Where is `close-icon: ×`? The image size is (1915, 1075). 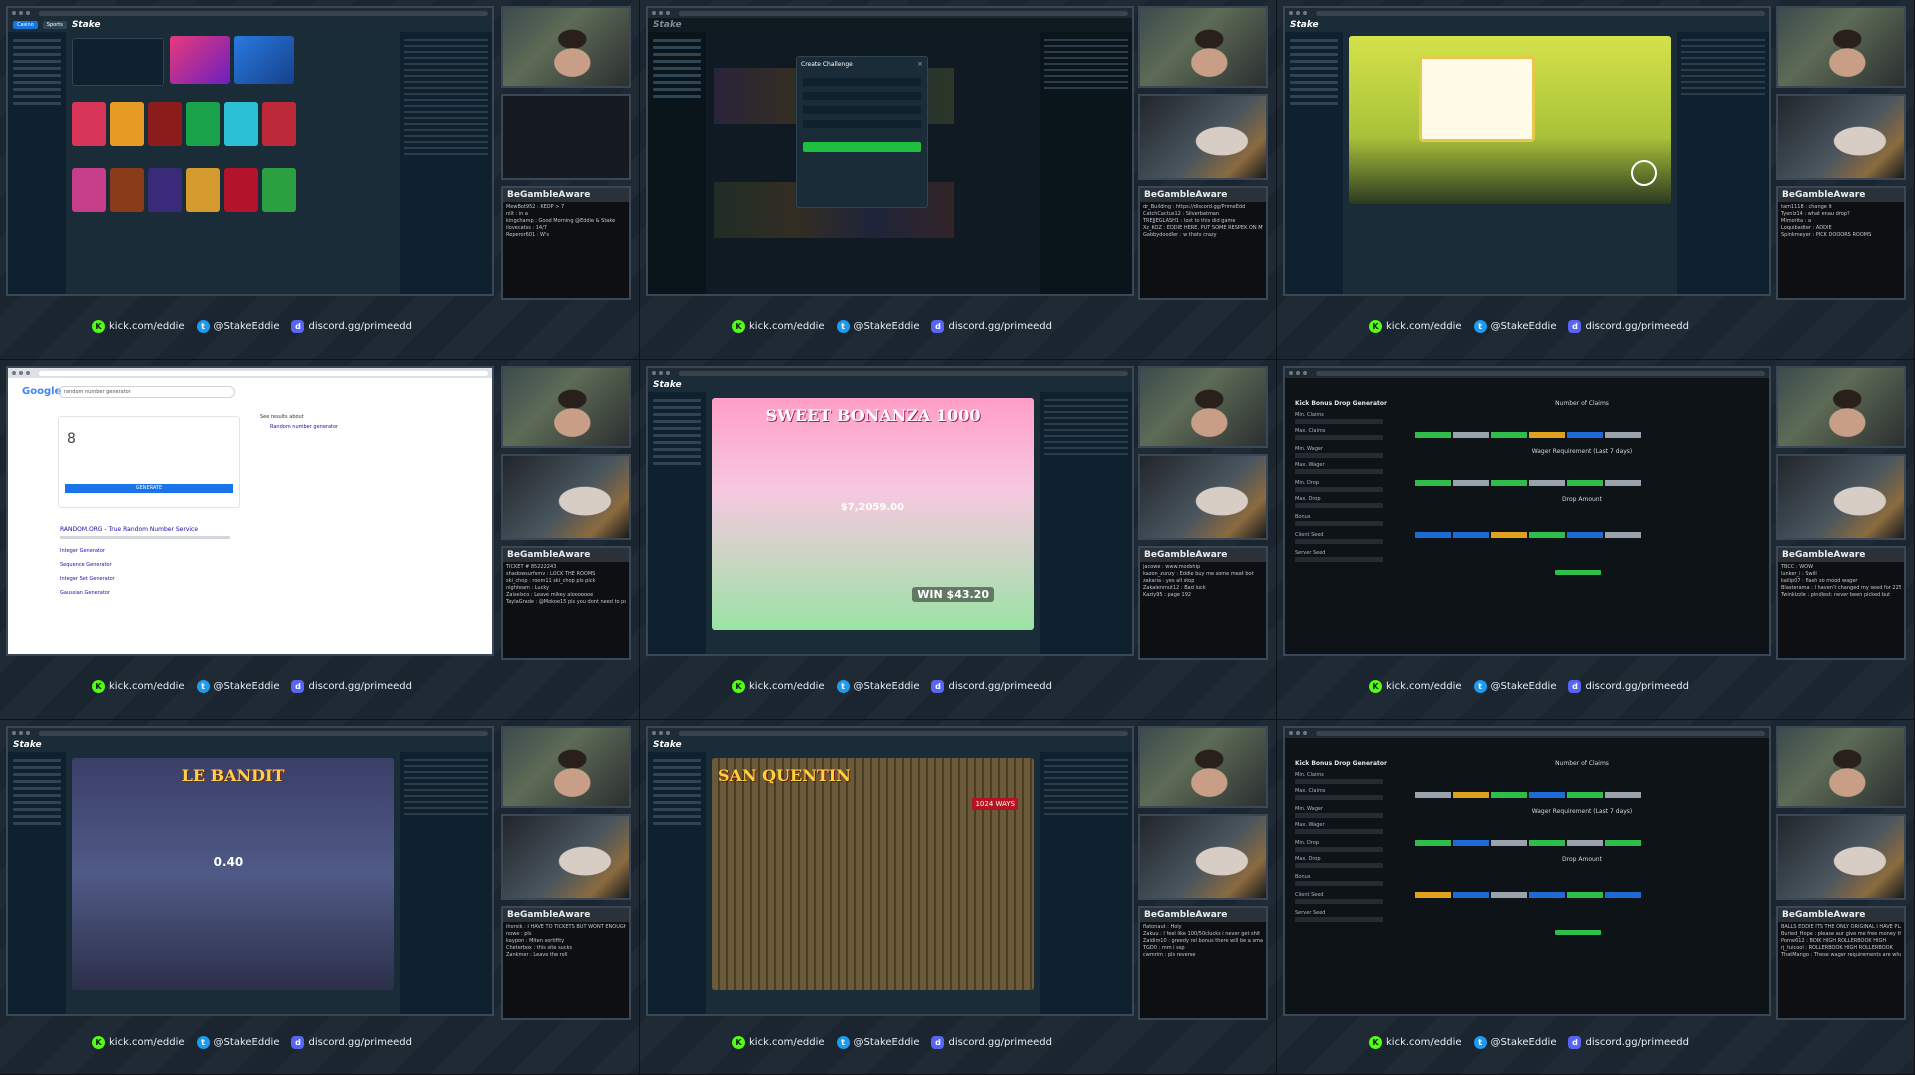
close-icon: × is located at coordinates (920, 64).